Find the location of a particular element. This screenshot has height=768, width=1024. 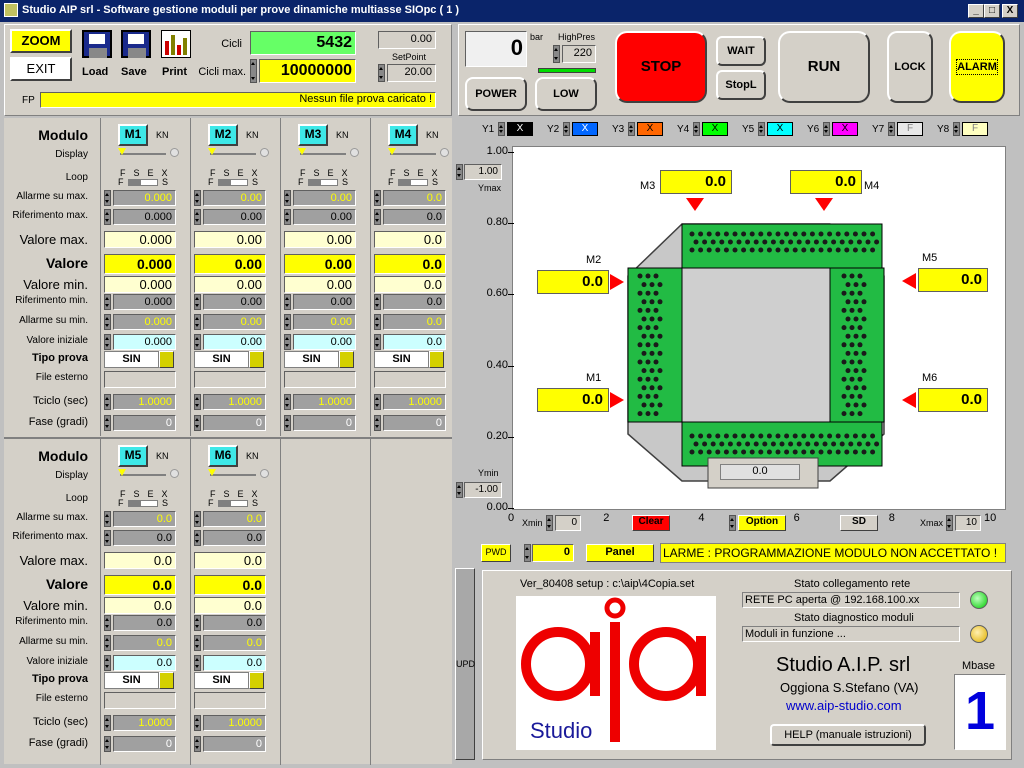

exit-button: EXIT is located at coordinates (41, 69).